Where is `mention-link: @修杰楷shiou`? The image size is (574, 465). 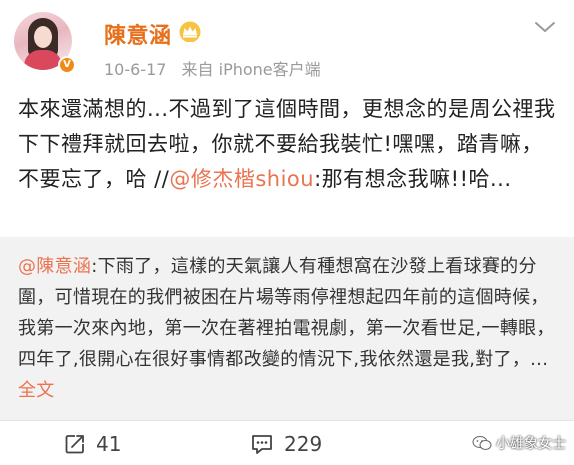 mention-link: @修杰楷shiou is located at coordinates (241, 179).